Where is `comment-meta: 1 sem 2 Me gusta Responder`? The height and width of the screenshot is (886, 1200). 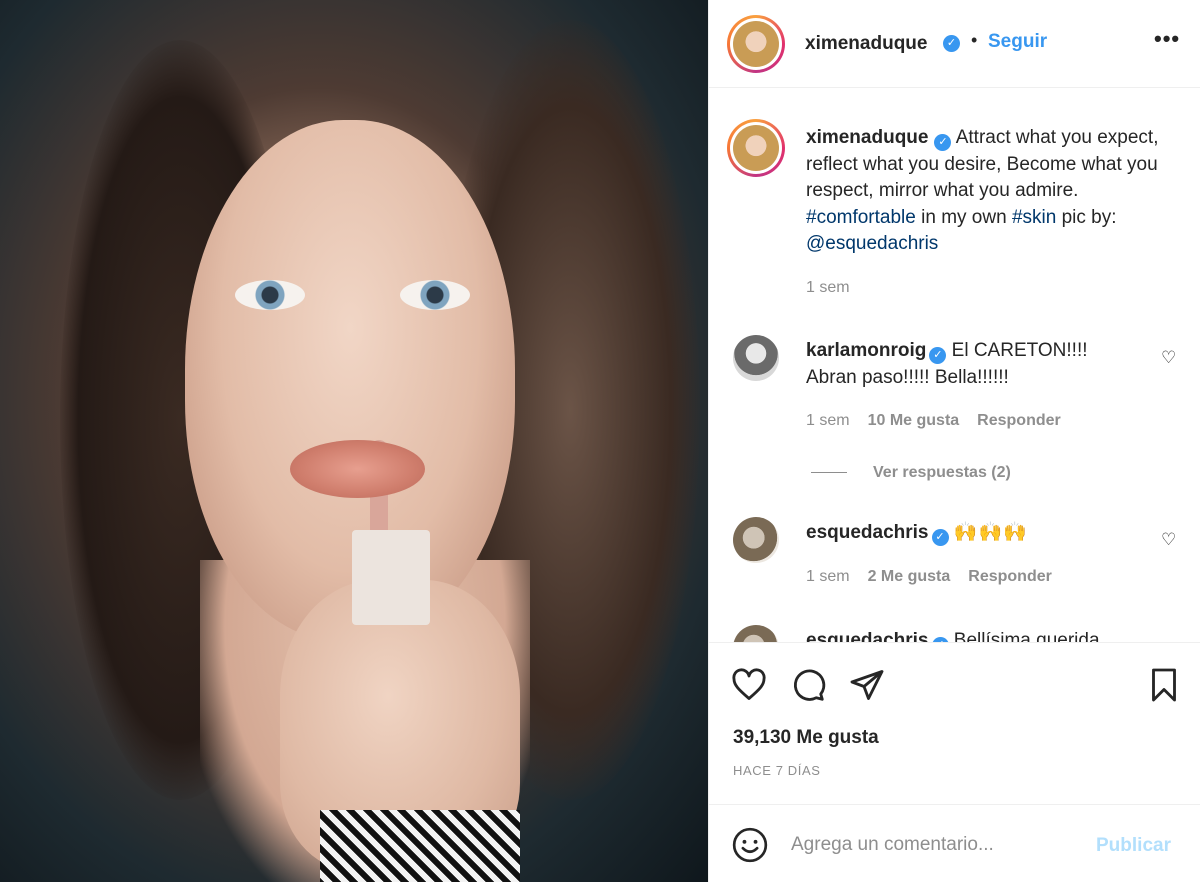 comment-meta: 1 sem 2 Me gusta Responder is located at coordinates (929, 577).